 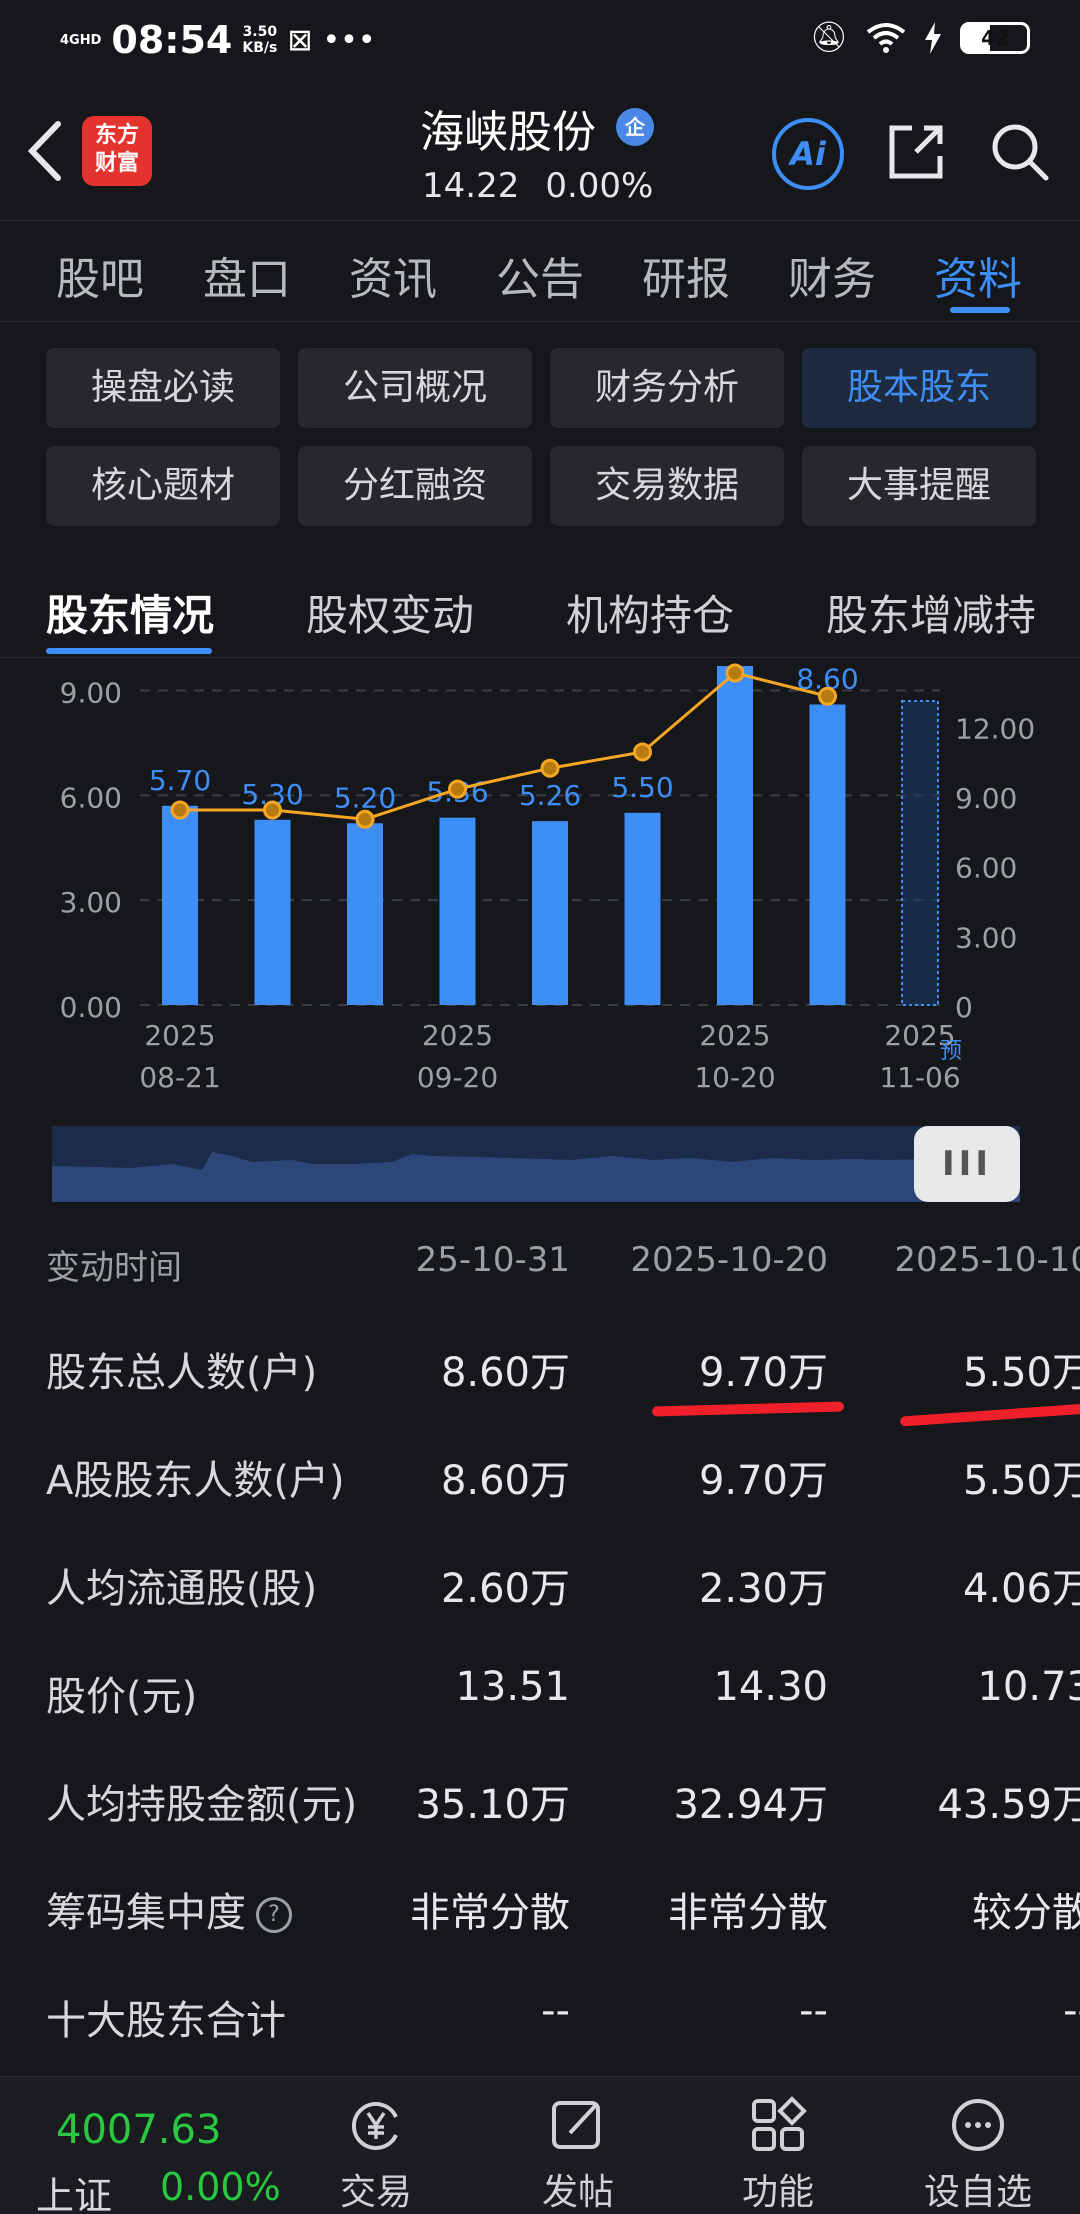 I want to click on tab-guba: 股吧, so click(x=100, y=275).